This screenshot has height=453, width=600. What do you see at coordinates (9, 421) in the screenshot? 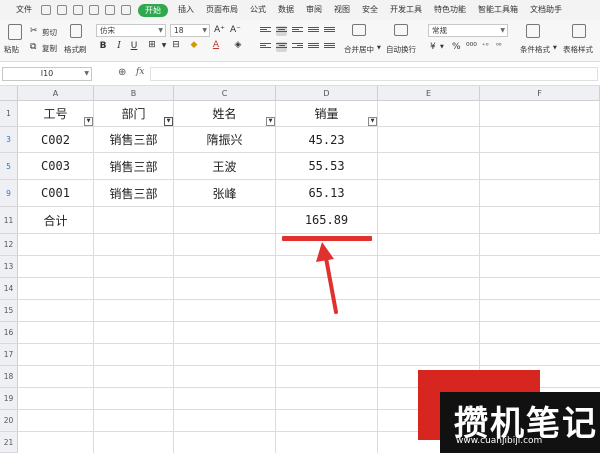
I see `row-header: 20` at bounding box center [9, 421].